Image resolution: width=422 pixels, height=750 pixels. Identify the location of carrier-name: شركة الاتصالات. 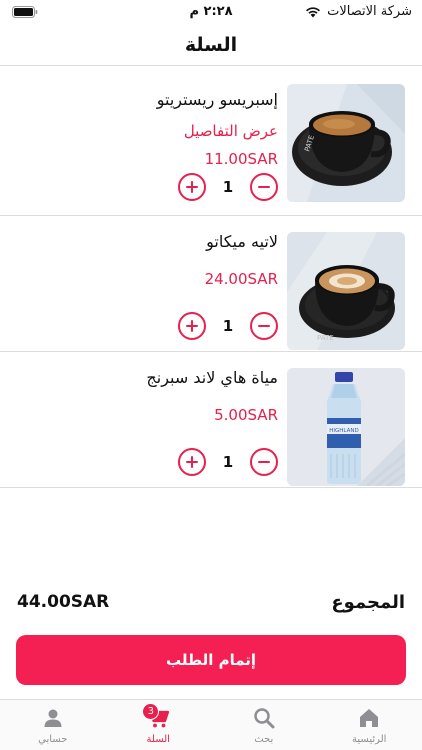
(369, 11).